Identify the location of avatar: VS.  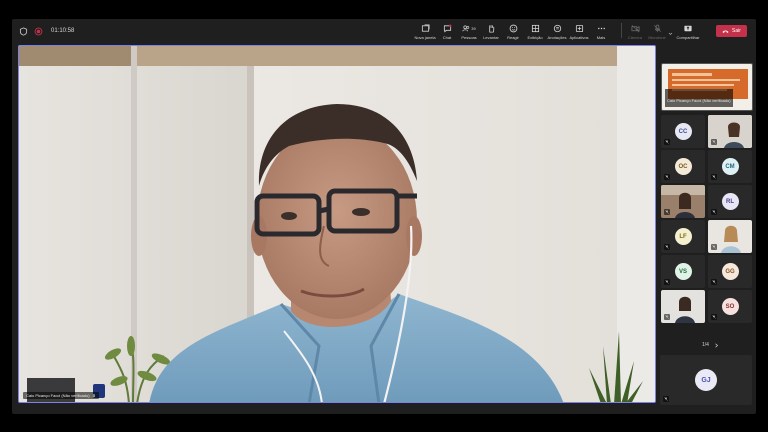
(683, 271).